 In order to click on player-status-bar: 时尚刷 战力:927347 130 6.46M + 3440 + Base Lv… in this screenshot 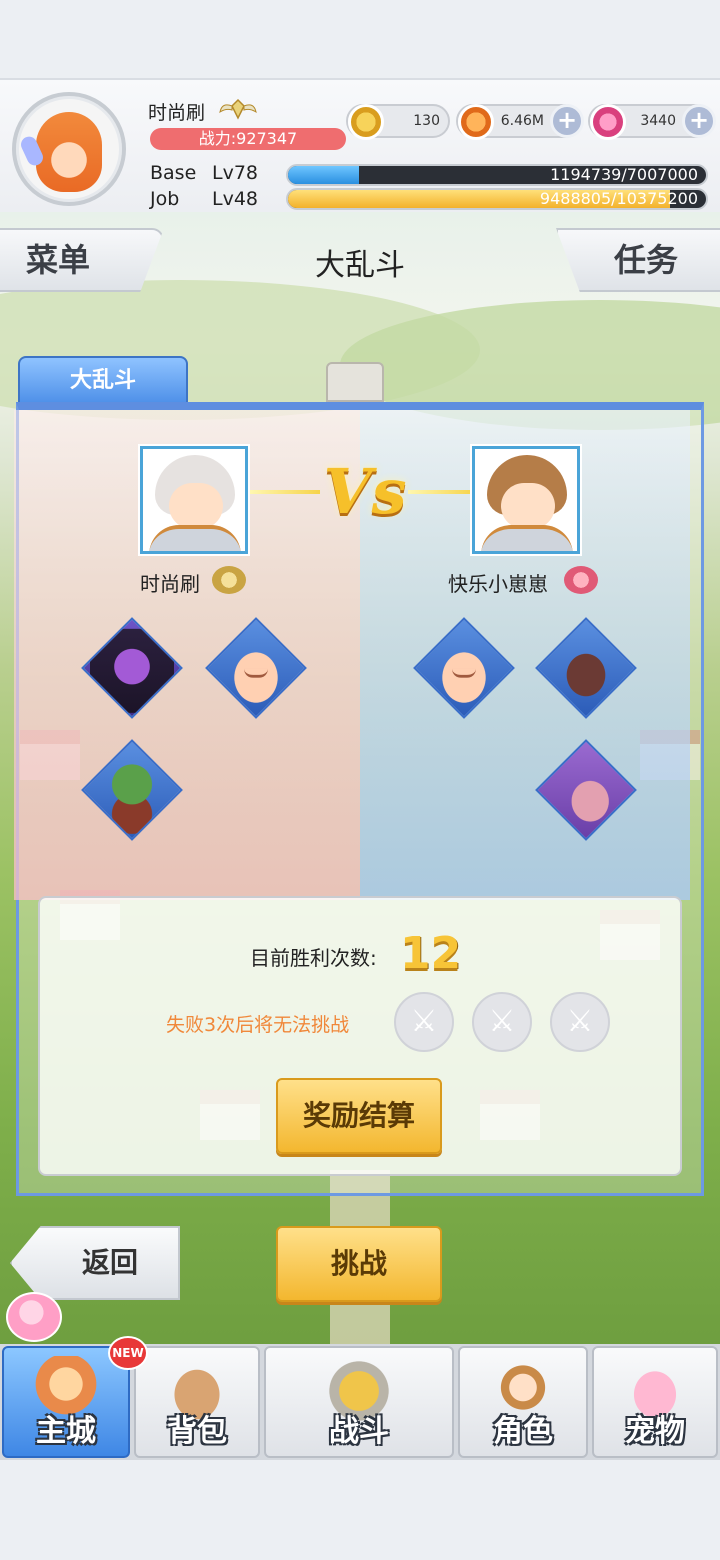, I will do `click(360, 145)`.